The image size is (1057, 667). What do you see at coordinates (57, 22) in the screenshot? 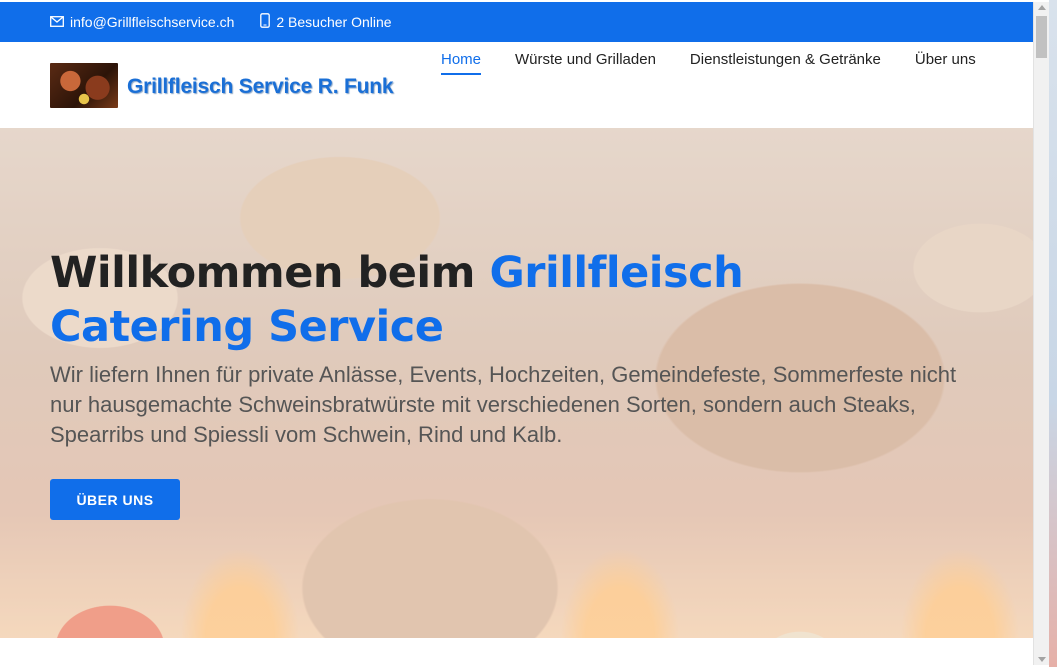
I see `envelope-icon` at bounding box center [57, 22].